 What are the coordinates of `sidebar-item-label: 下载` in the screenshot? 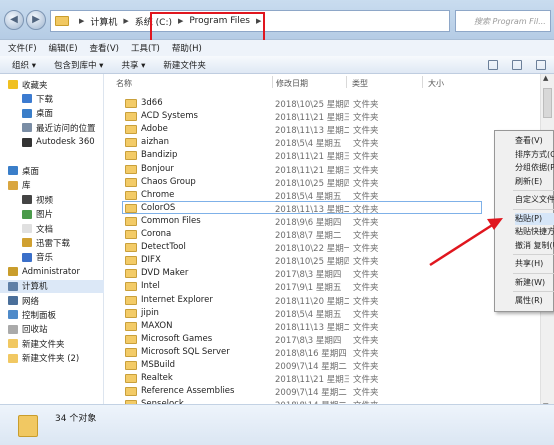 It's located at (45, 99).